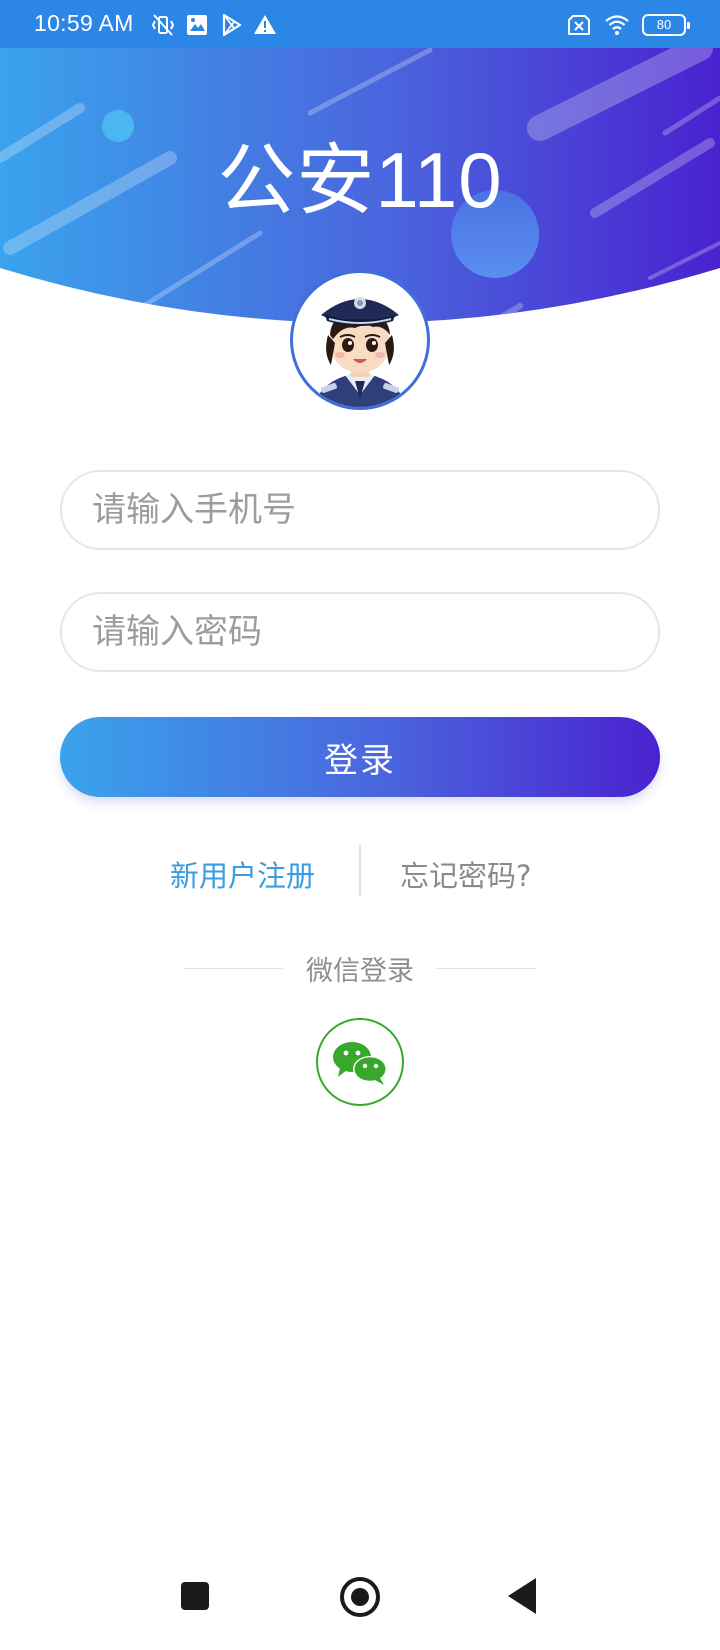  I want to click on forgot-password-link: 忘记密码?, so click(465, 874).